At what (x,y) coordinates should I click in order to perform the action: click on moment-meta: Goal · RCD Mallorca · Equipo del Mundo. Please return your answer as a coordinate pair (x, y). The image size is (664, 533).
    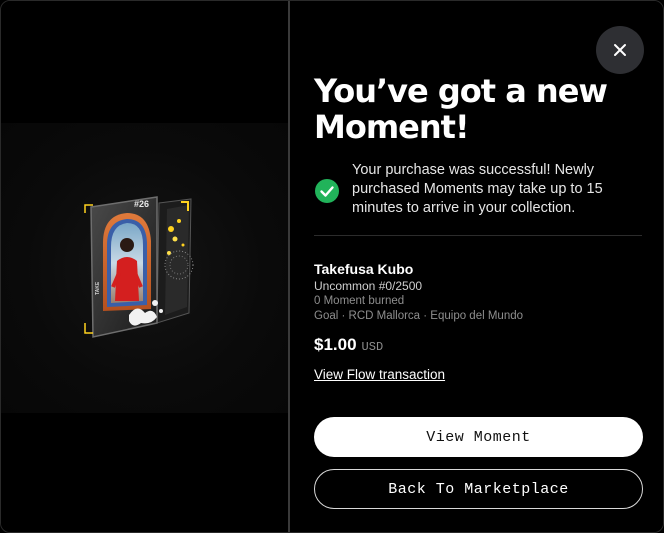
    Looking at the image, I should click on (419, 316).